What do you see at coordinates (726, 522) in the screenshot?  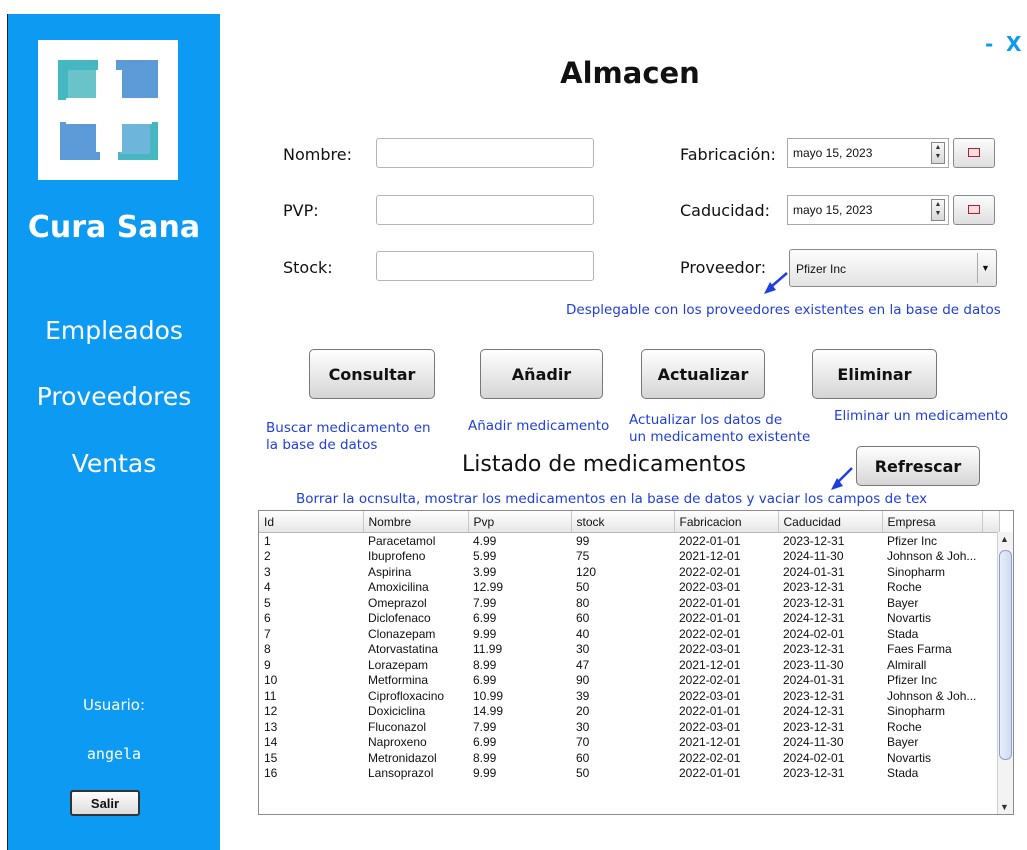 I see `column-header: Fabricacion` at bounding box center [726, 522].